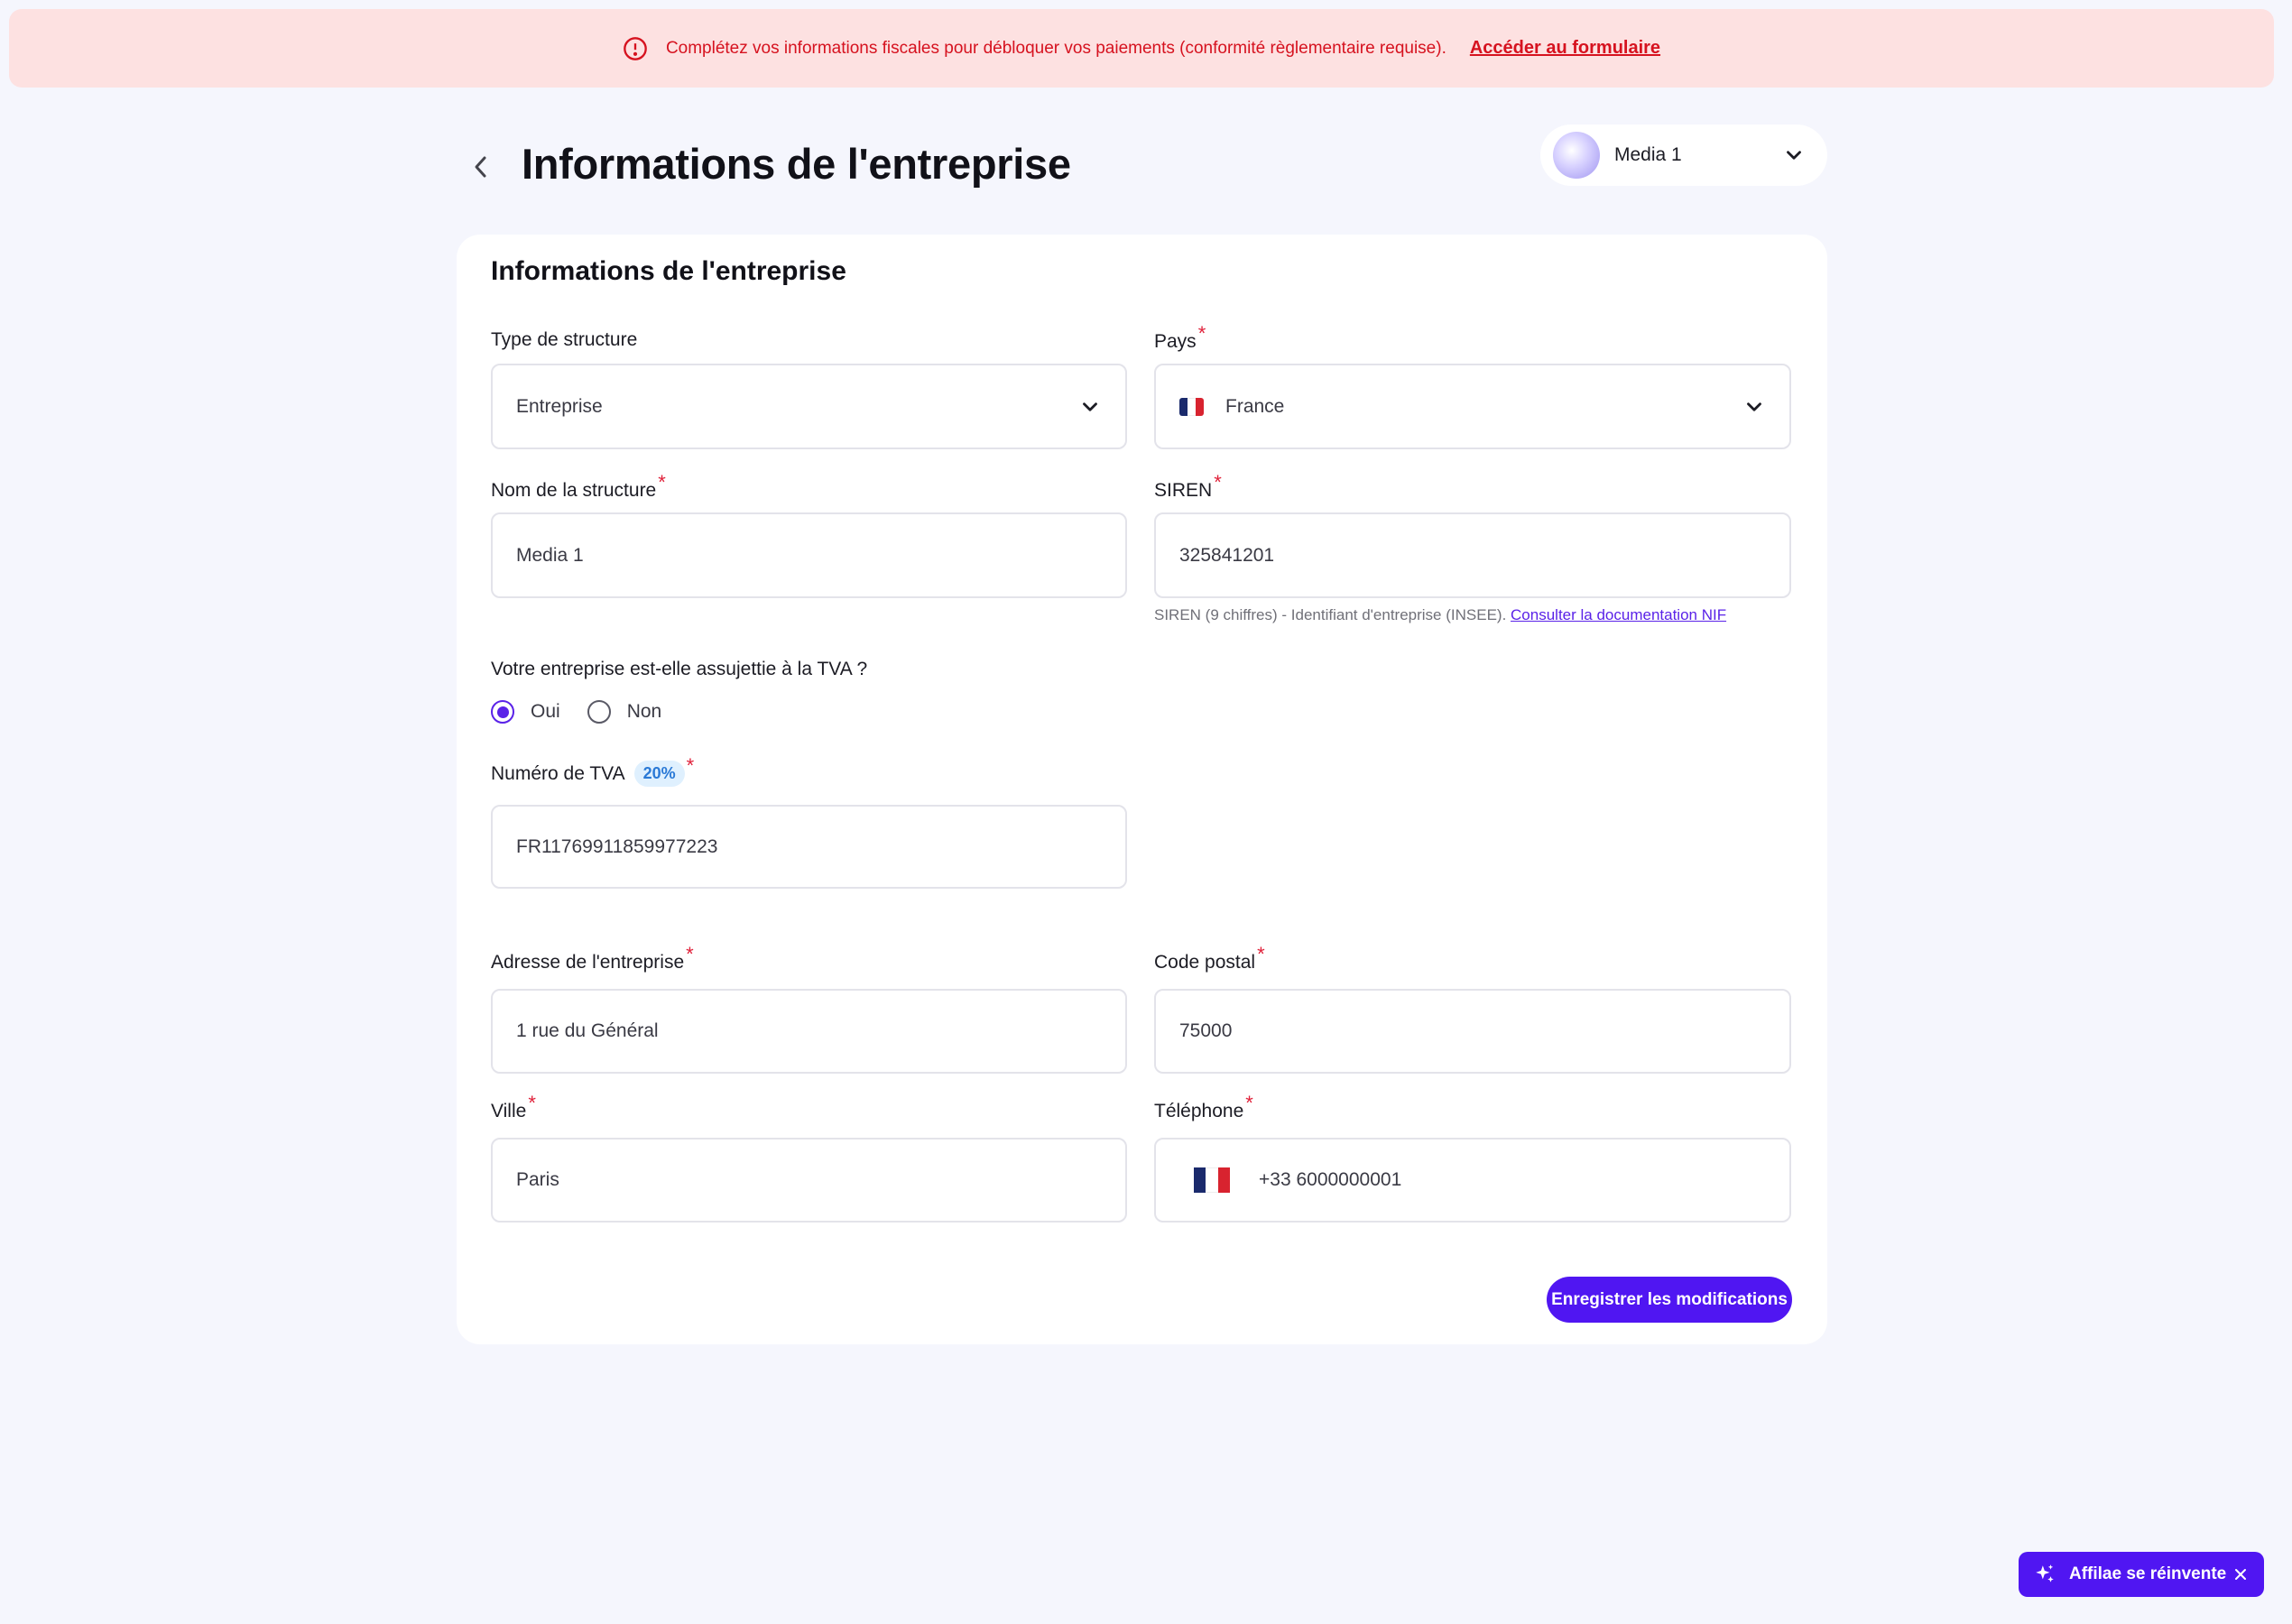  Describe the element at coordinates (809, 1181) in the screenshot. I see `city-input: Paris` at that location.